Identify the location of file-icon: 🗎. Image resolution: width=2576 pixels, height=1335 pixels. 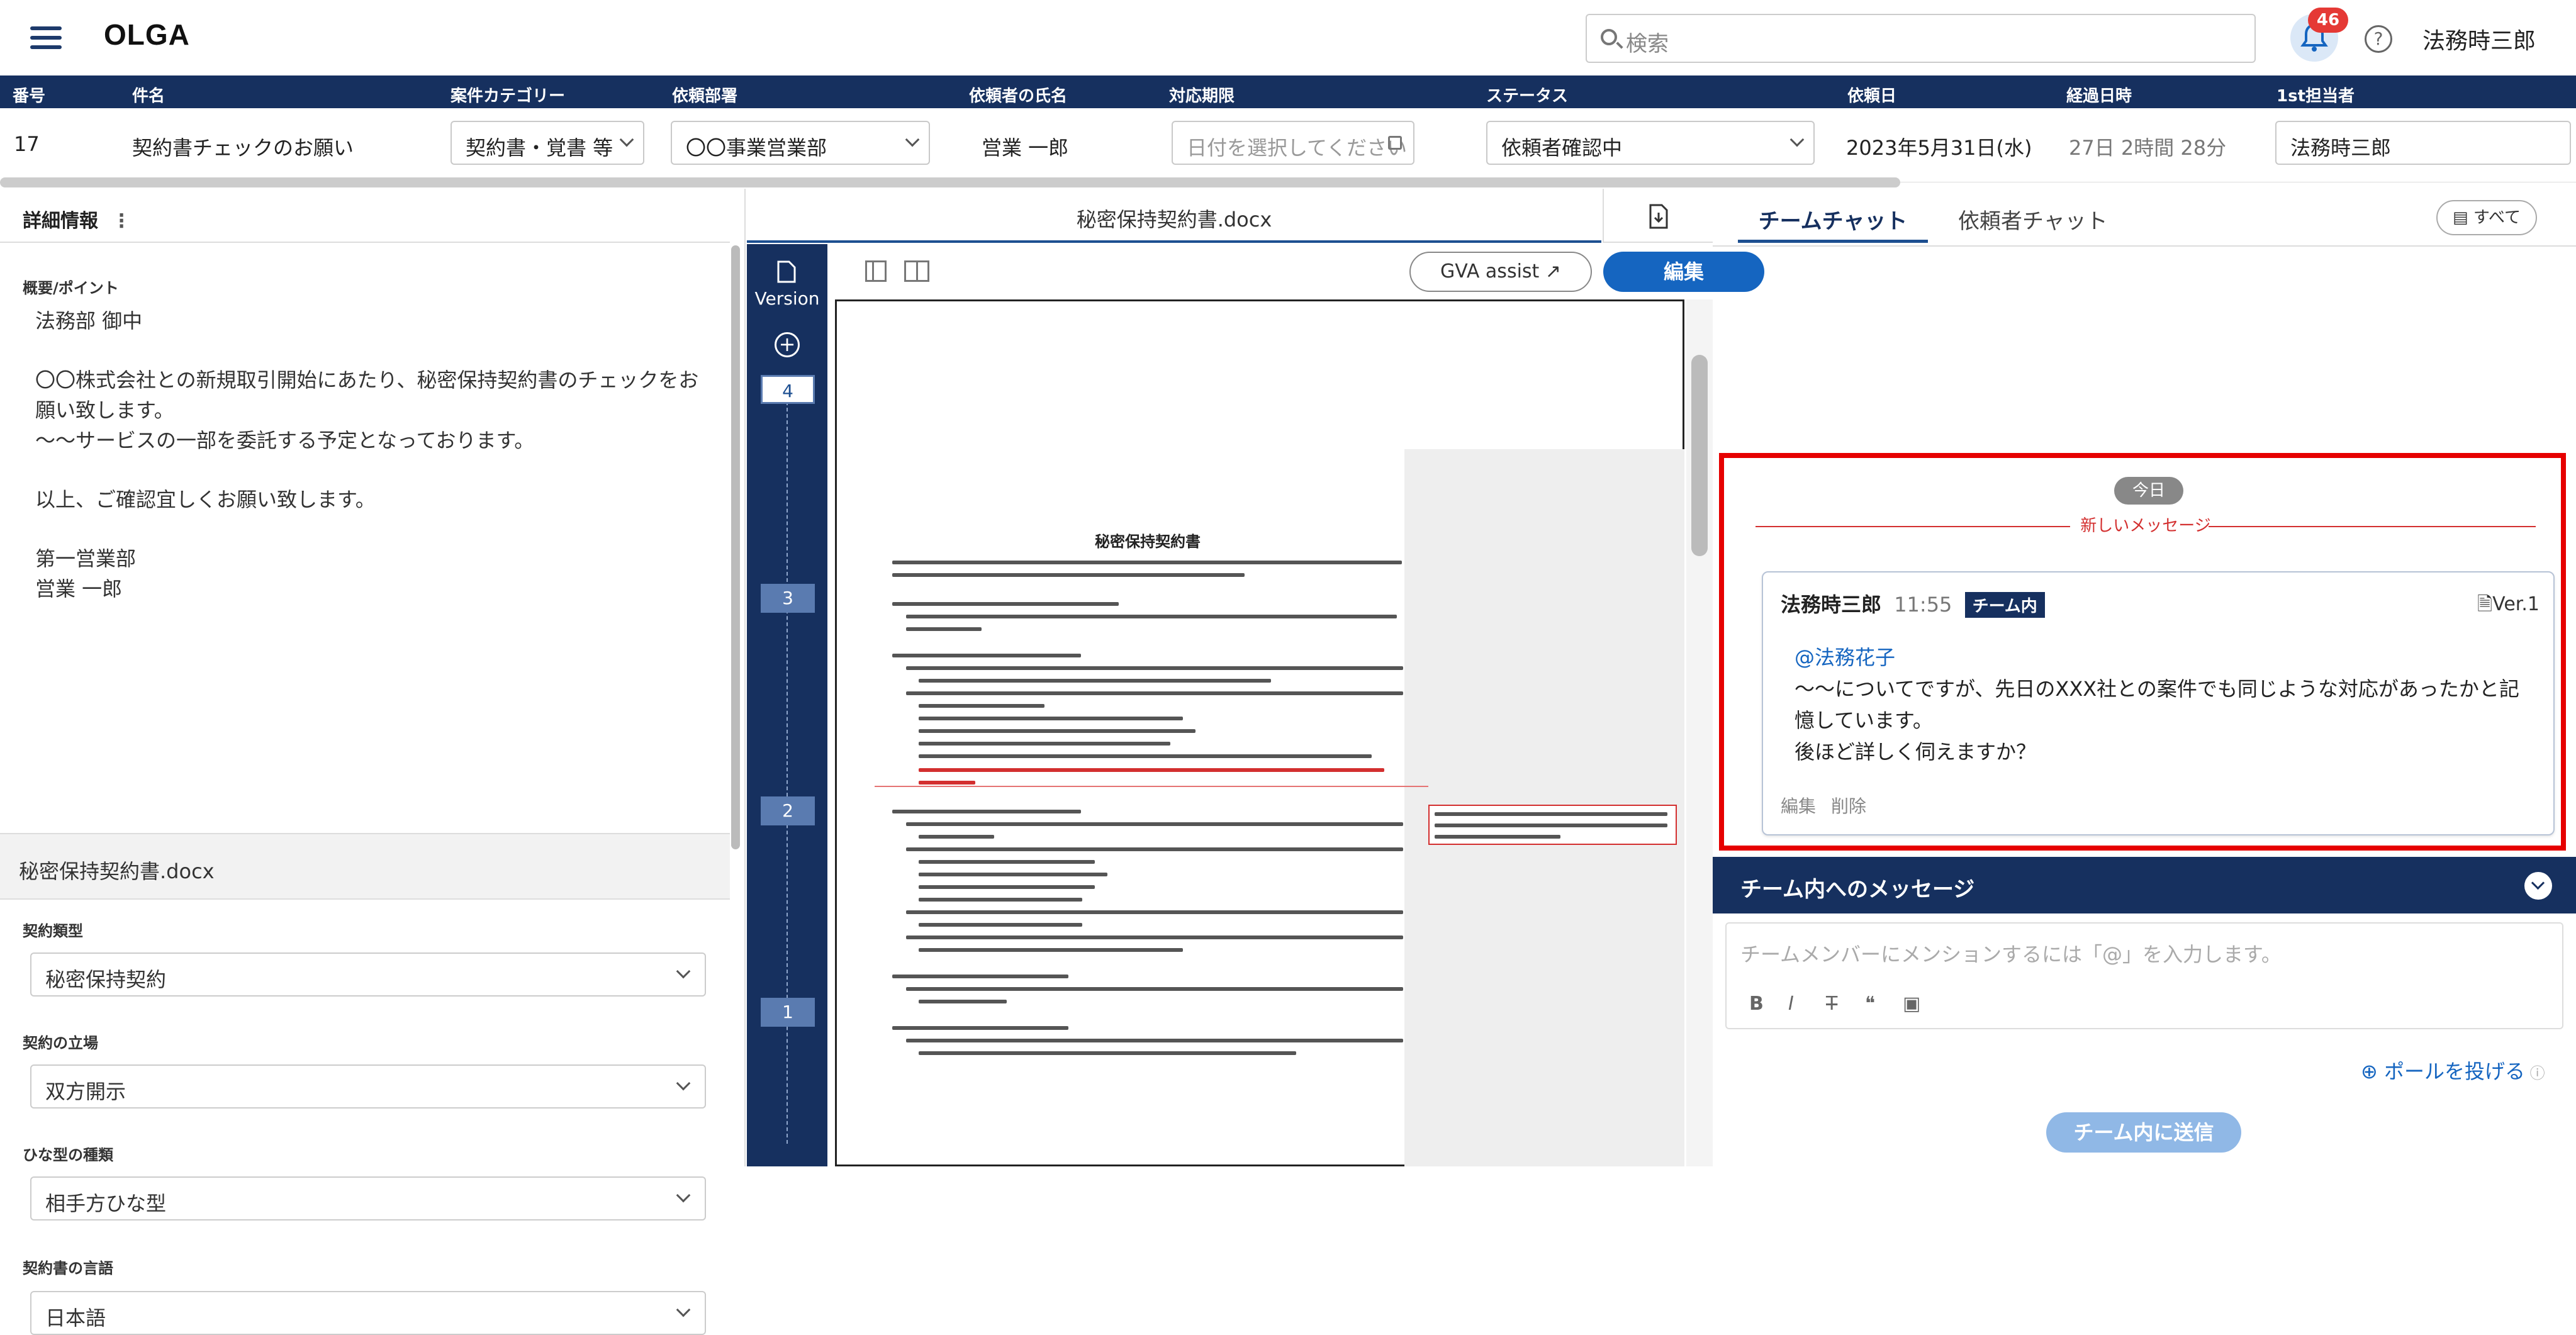
(2485, 604).